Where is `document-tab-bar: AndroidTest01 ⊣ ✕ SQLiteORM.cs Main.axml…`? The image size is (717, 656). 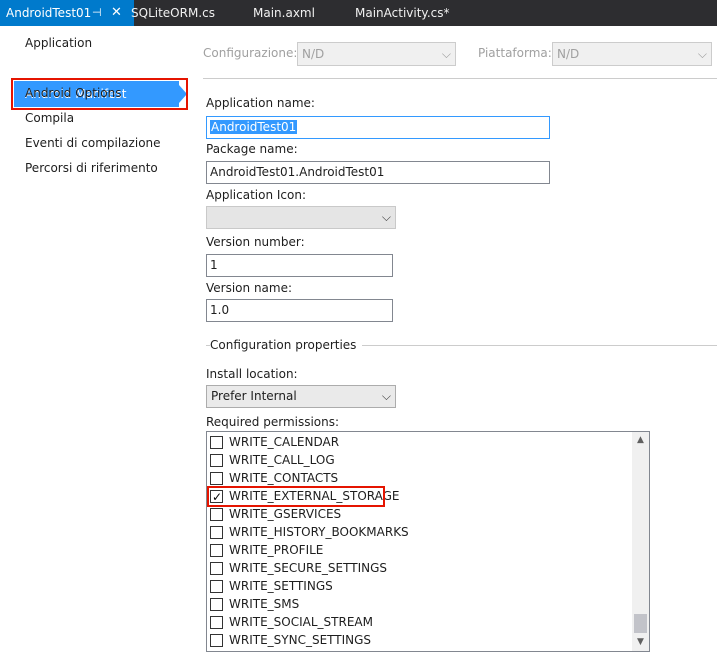 document-tab-bar: AndroidTest01 ⊣ ✕ SQLiteORM.cs Main.axml… is located at coordinates (358, 13).